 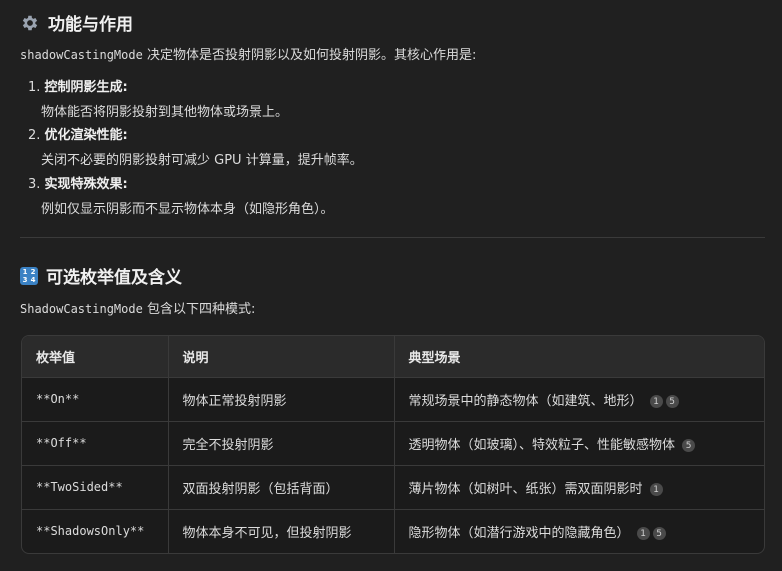 I want to click on numbers-icon: 1234, so click(x=29, y=275).